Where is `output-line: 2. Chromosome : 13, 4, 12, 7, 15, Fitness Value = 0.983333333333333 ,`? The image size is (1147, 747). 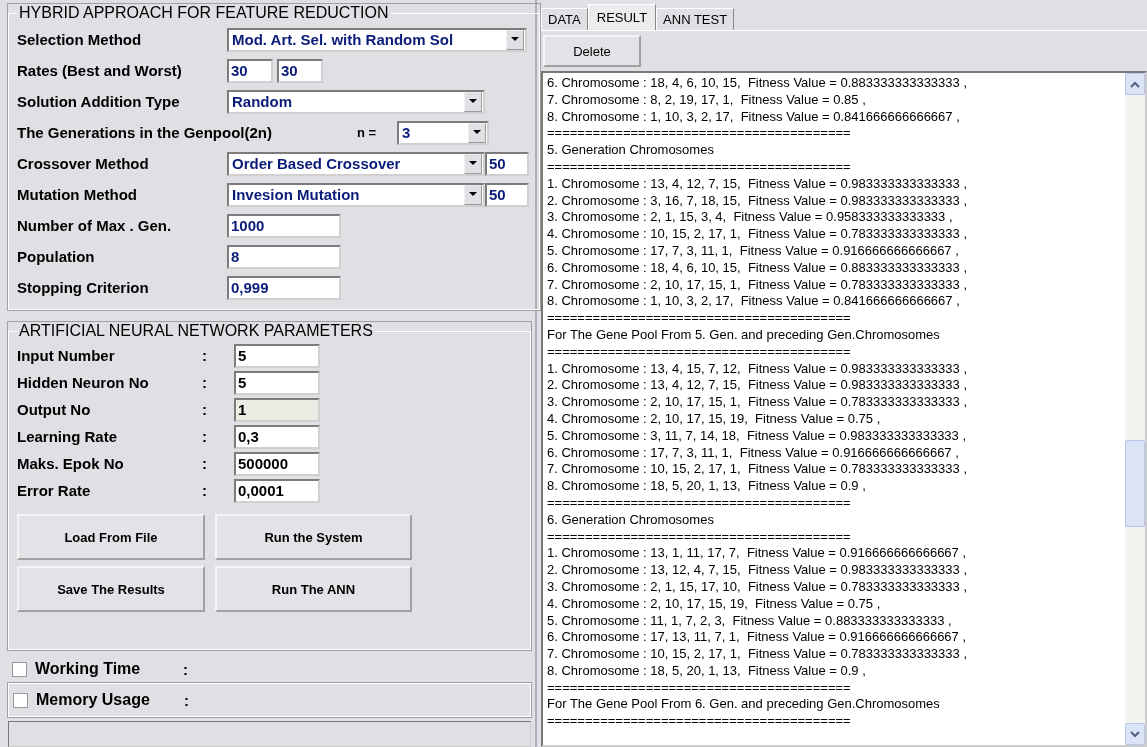
output-line: 2. Chromosome : 13, 4, 12, 7, 15, Fitness Value = 0.983333333333333 , is located at coordinates (757, 386).